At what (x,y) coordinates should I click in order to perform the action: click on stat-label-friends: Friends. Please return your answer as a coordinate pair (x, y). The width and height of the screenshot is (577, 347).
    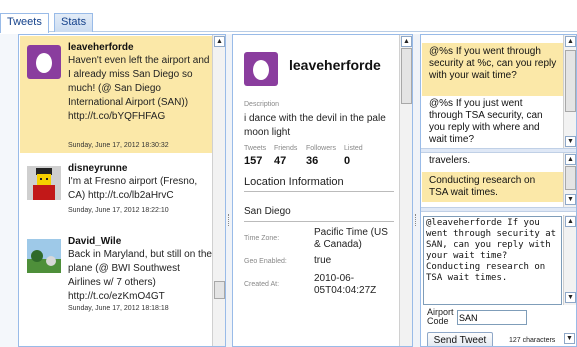
    Looking at the image, I should click on (286, 148).